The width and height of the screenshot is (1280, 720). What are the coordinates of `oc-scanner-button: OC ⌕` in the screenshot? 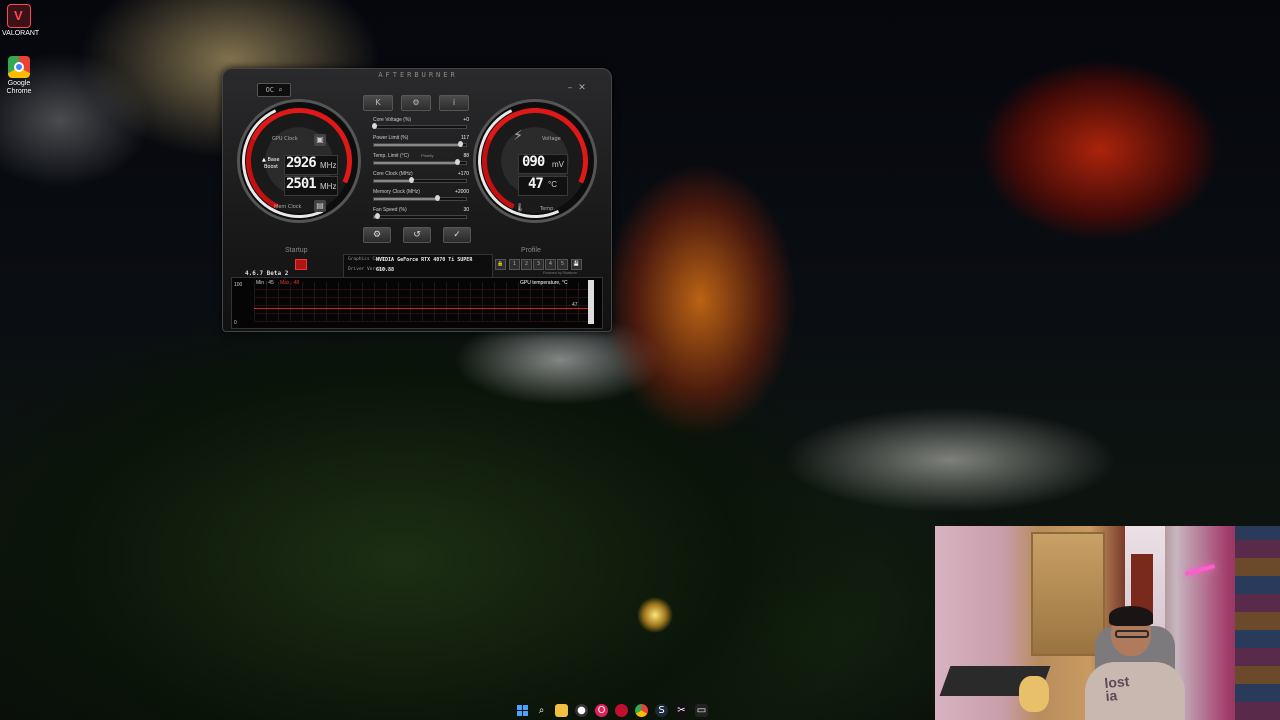 It's located at (274, 90).